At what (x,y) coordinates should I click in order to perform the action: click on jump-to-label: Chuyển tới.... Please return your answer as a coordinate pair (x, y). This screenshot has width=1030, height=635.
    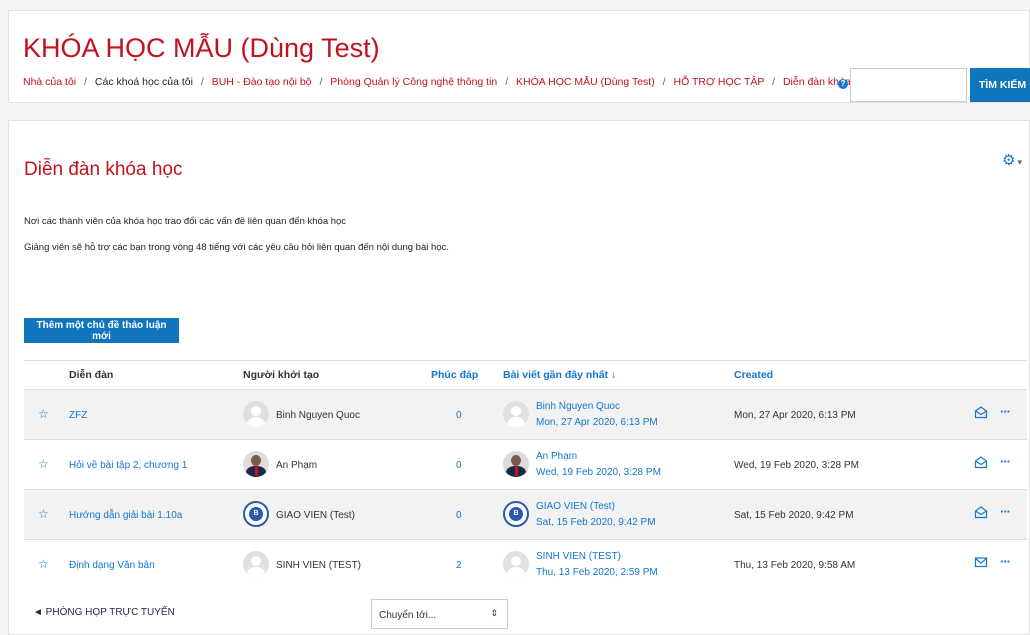
    Looking at the image, I should click on (408, 615).